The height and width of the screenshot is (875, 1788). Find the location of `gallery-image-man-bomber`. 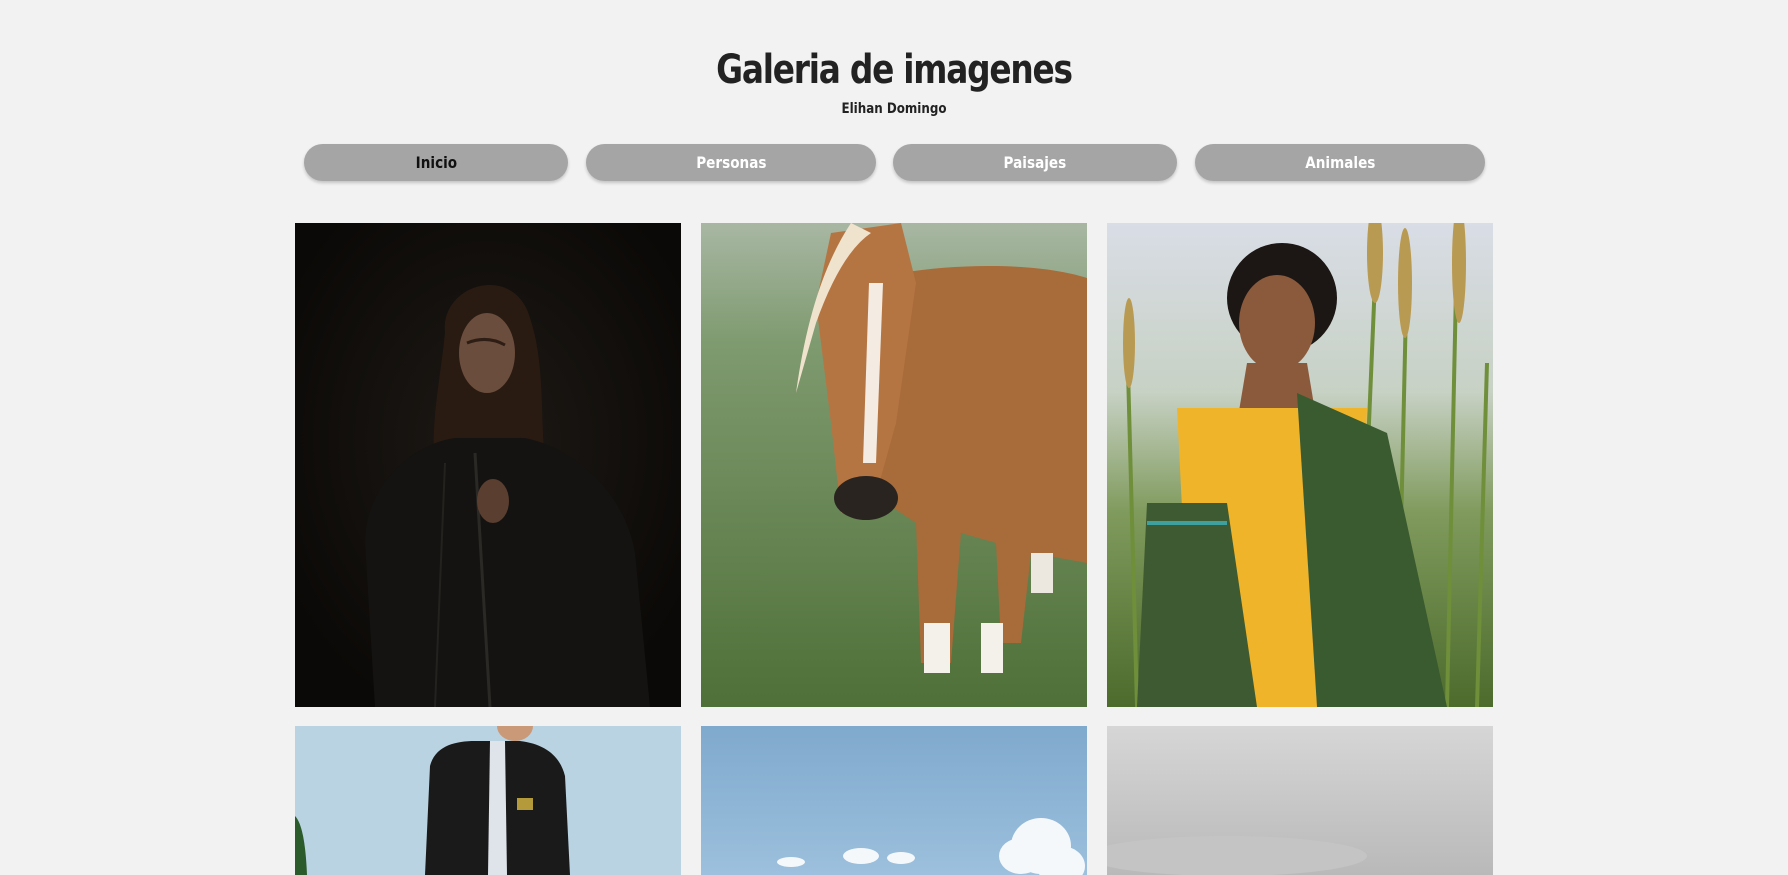

gallery-image-man-bomber is located at coordinates (488, 800).